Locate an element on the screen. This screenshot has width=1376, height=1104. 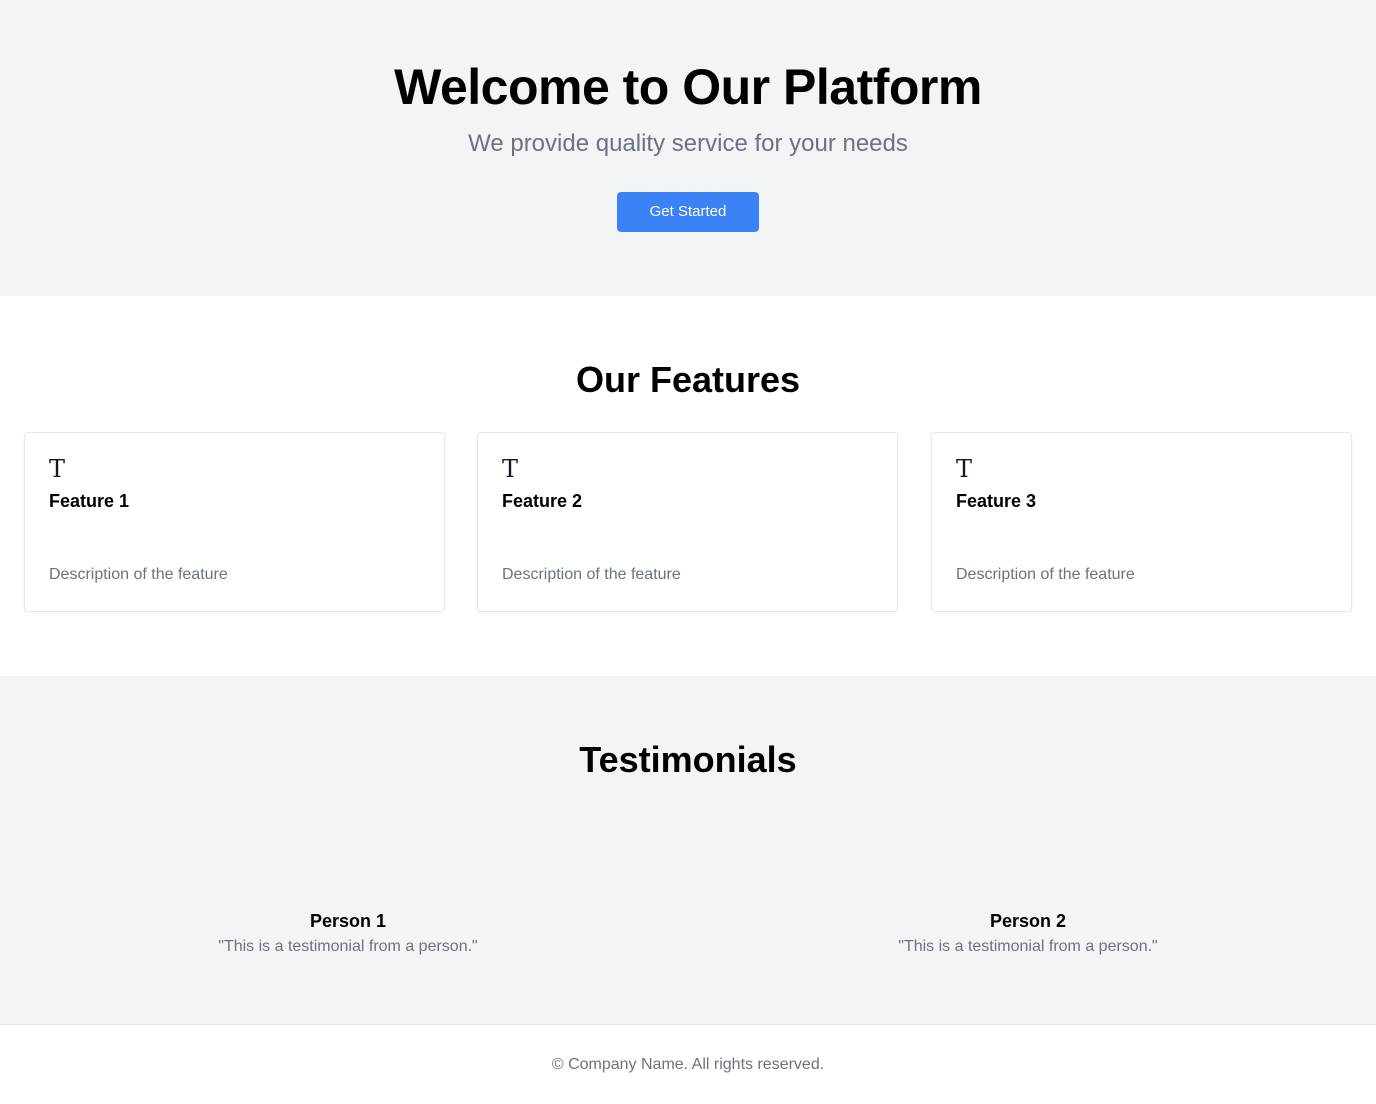
hero-title: Welcome to Our Platform is located at coordinates (688, 87).